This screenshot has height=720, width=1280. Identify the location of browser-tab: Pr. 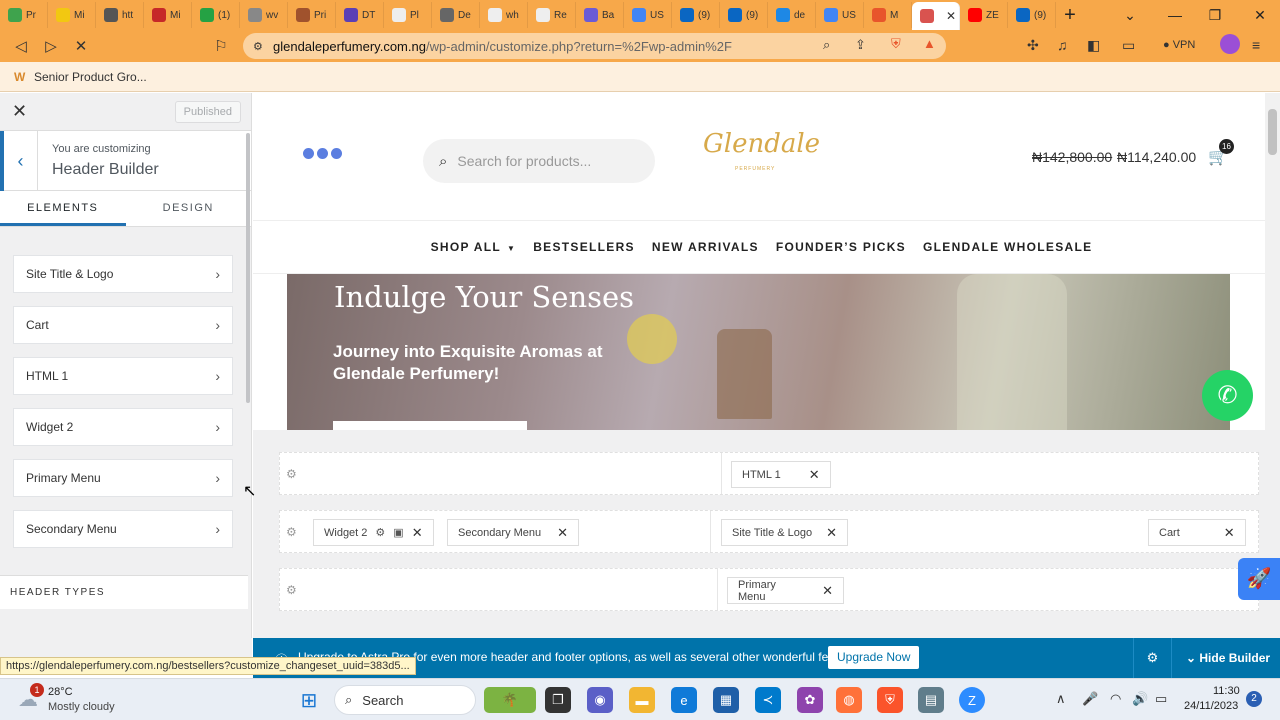
(24, 15).